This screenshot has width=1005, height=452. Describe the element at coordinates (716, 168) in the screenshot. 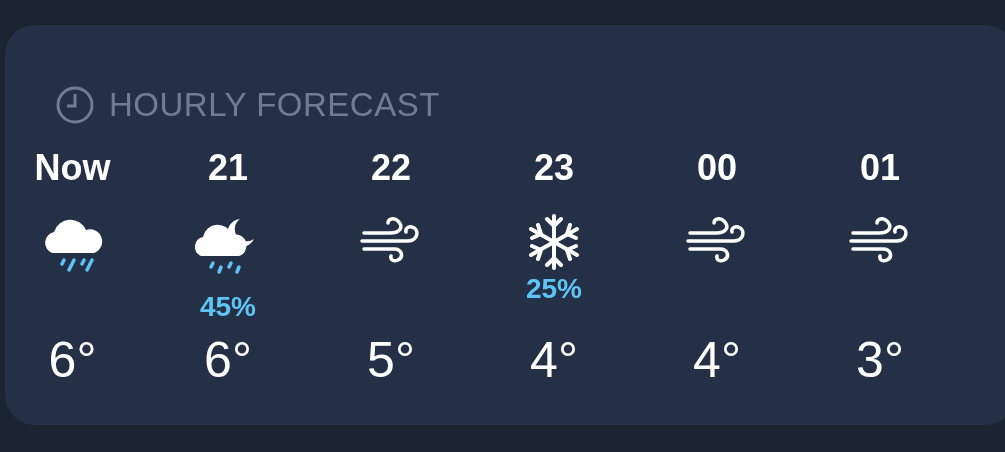

I see `hour-label: 00` at that location.